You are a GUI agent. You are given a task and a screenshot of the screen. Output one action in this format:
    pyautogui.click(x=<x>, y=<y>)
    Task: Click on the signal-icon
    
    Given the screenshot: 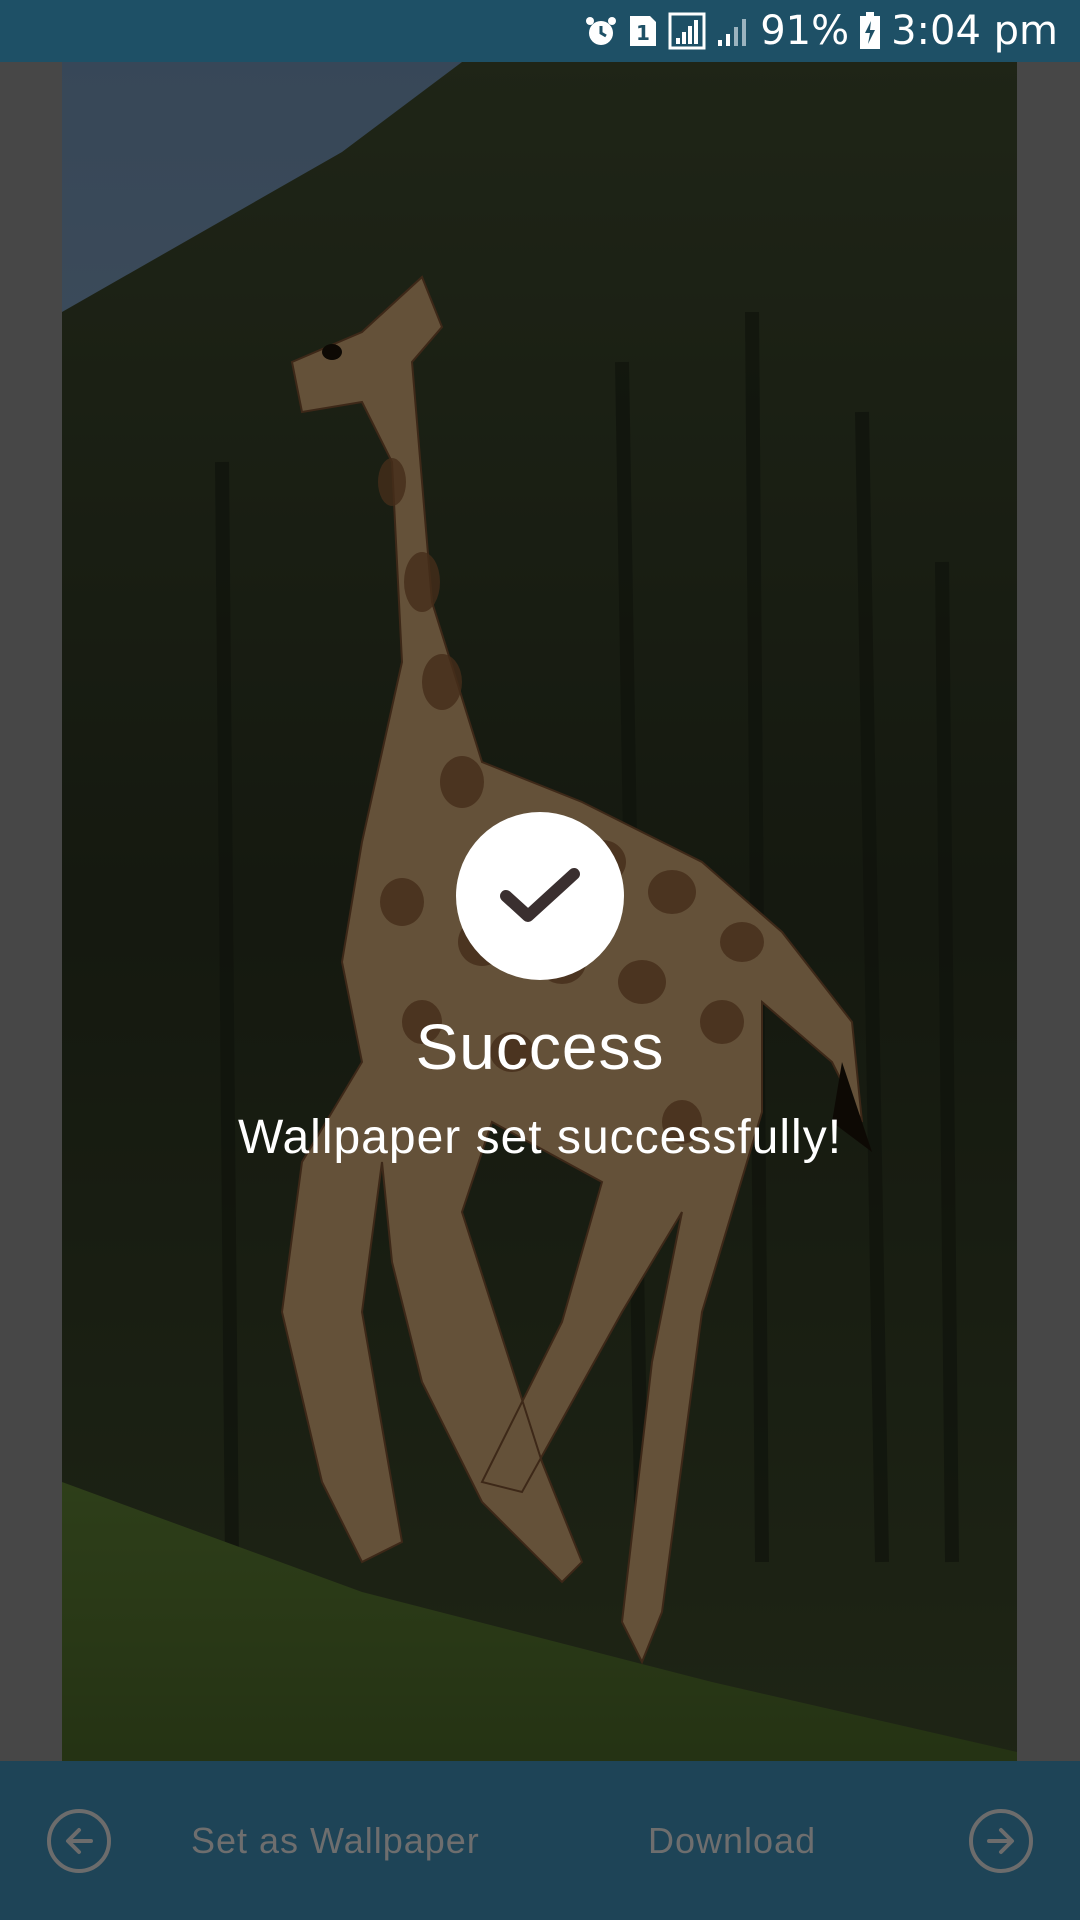 What is the action you would take?
    pyautogui.click(x=687, y=31)
    